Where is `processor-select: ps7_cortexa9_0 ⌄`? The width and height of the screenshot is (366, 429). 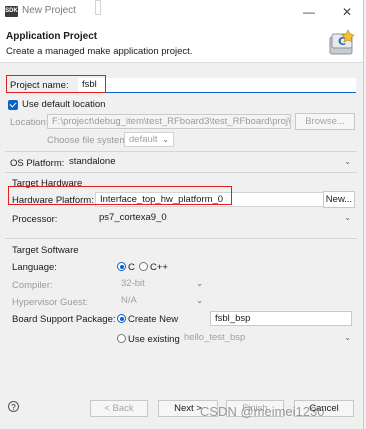
processor-select: ps7_cortexa9_0 ⌄ is located at coordinates (225, 218).